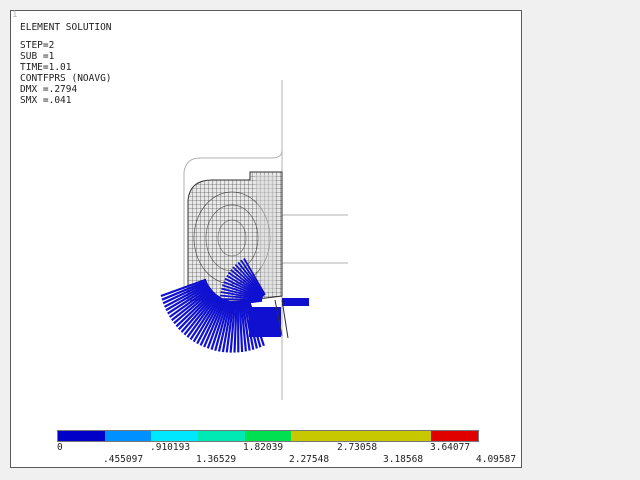 Image resolution: width=640 pixels, height=480 pixels. Describe the element at coordinates (450, 447) in the screenshot. I see `legend-label-top: 3.64077` at that location.